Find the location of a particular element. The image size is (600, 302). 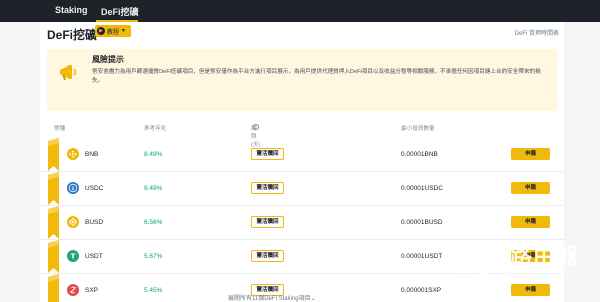

apy-value: 6.56% is located at coordinates (153, 222).